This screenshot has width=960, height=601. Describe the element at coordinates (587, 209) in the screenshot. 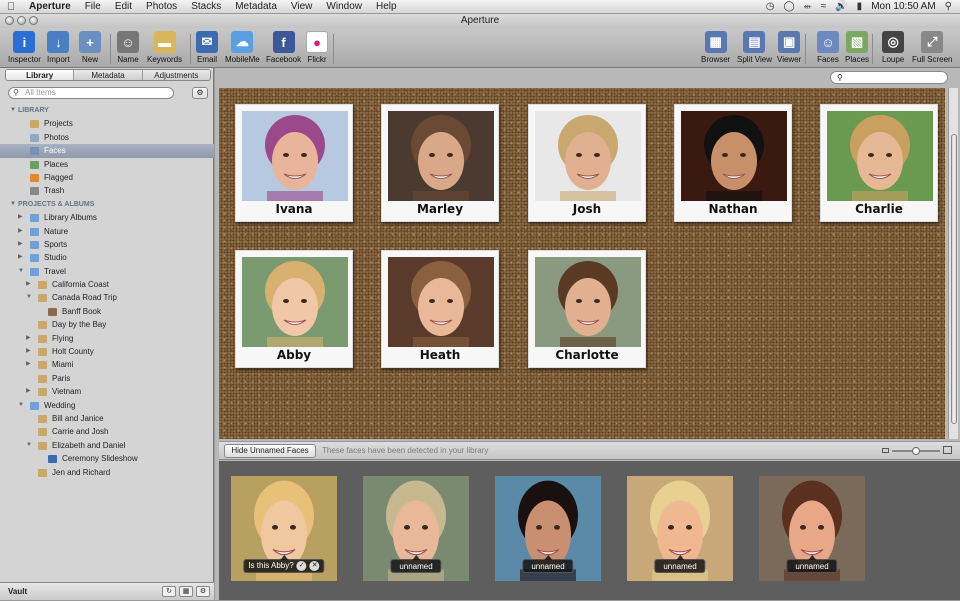

I see `face-name-label: Josh` at that location.